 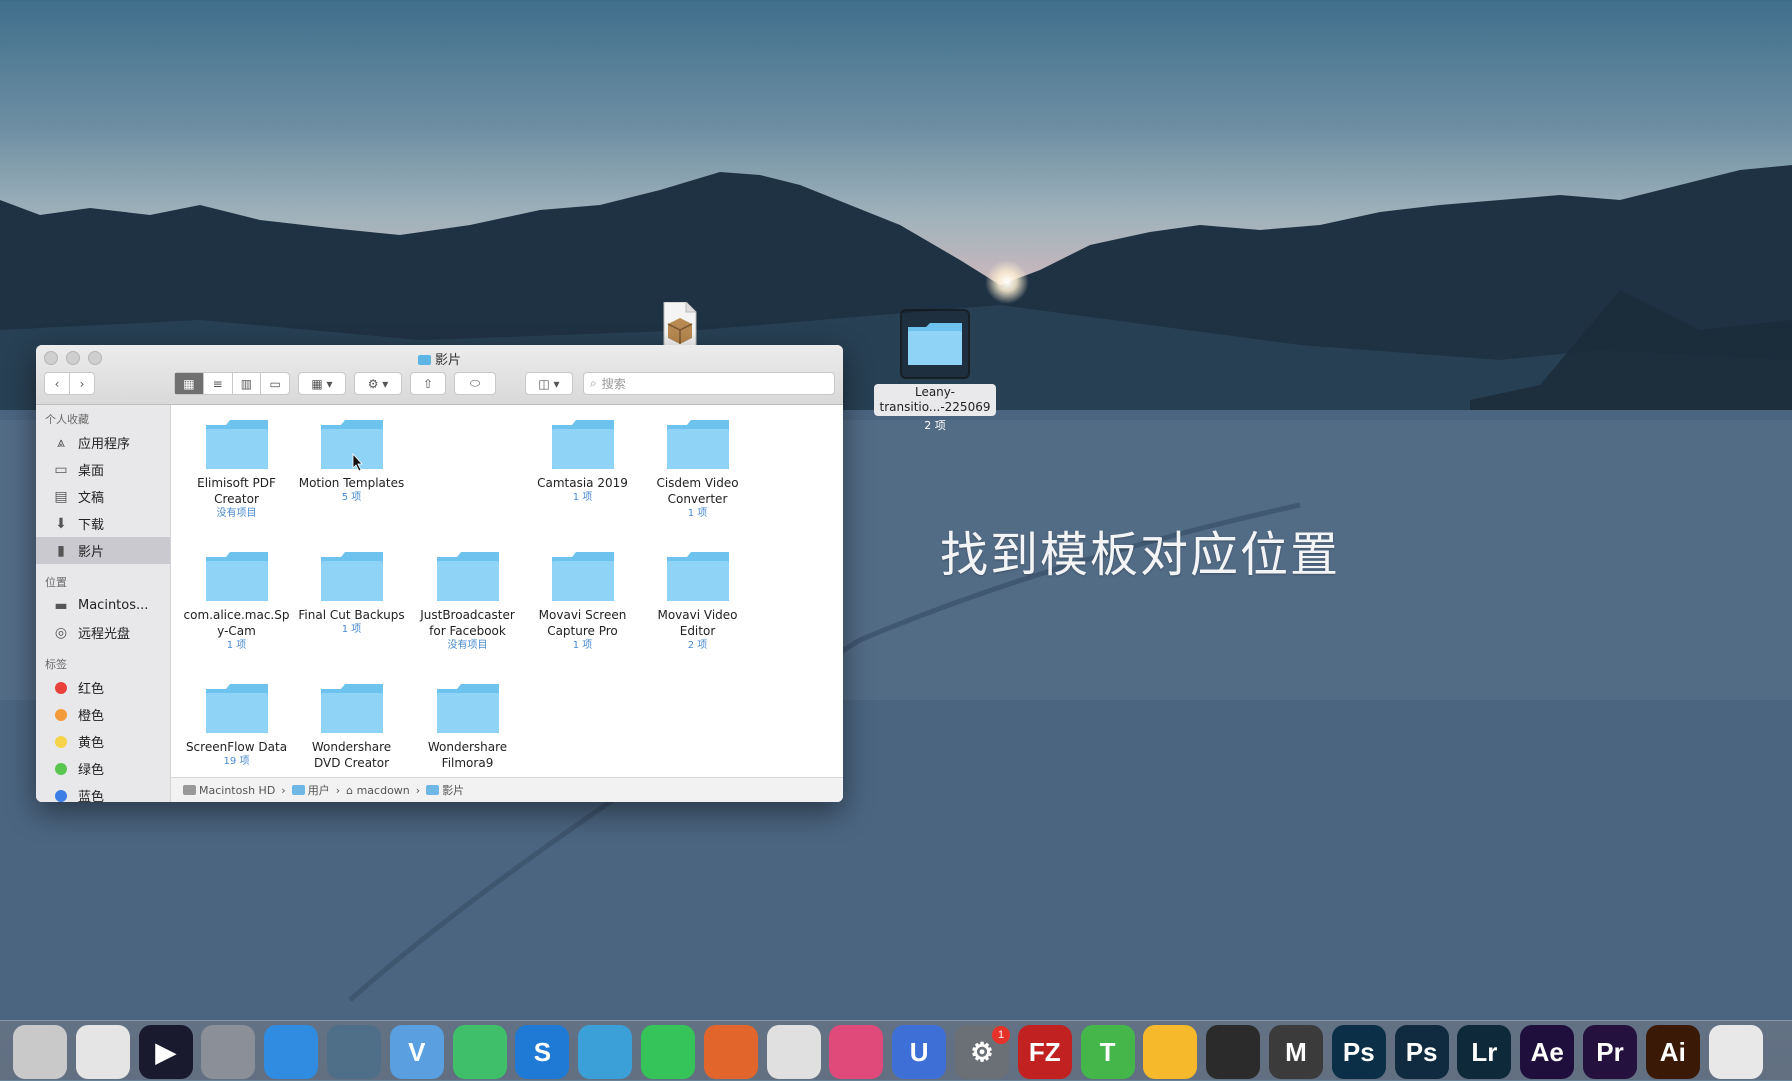 I want to click on icon-view-button: ▦, so click(x=189, y=383).